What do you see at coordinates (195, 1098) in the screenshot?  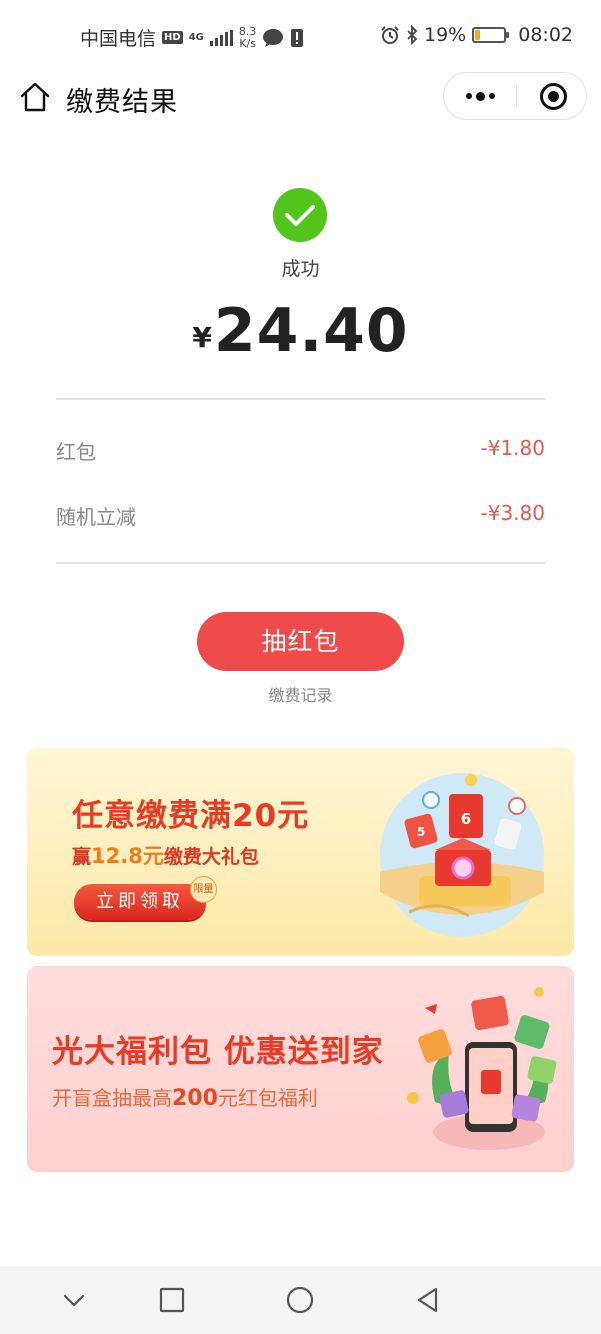 I see `banner-sub-highlight: 200` at bounding box center [195, 1098].